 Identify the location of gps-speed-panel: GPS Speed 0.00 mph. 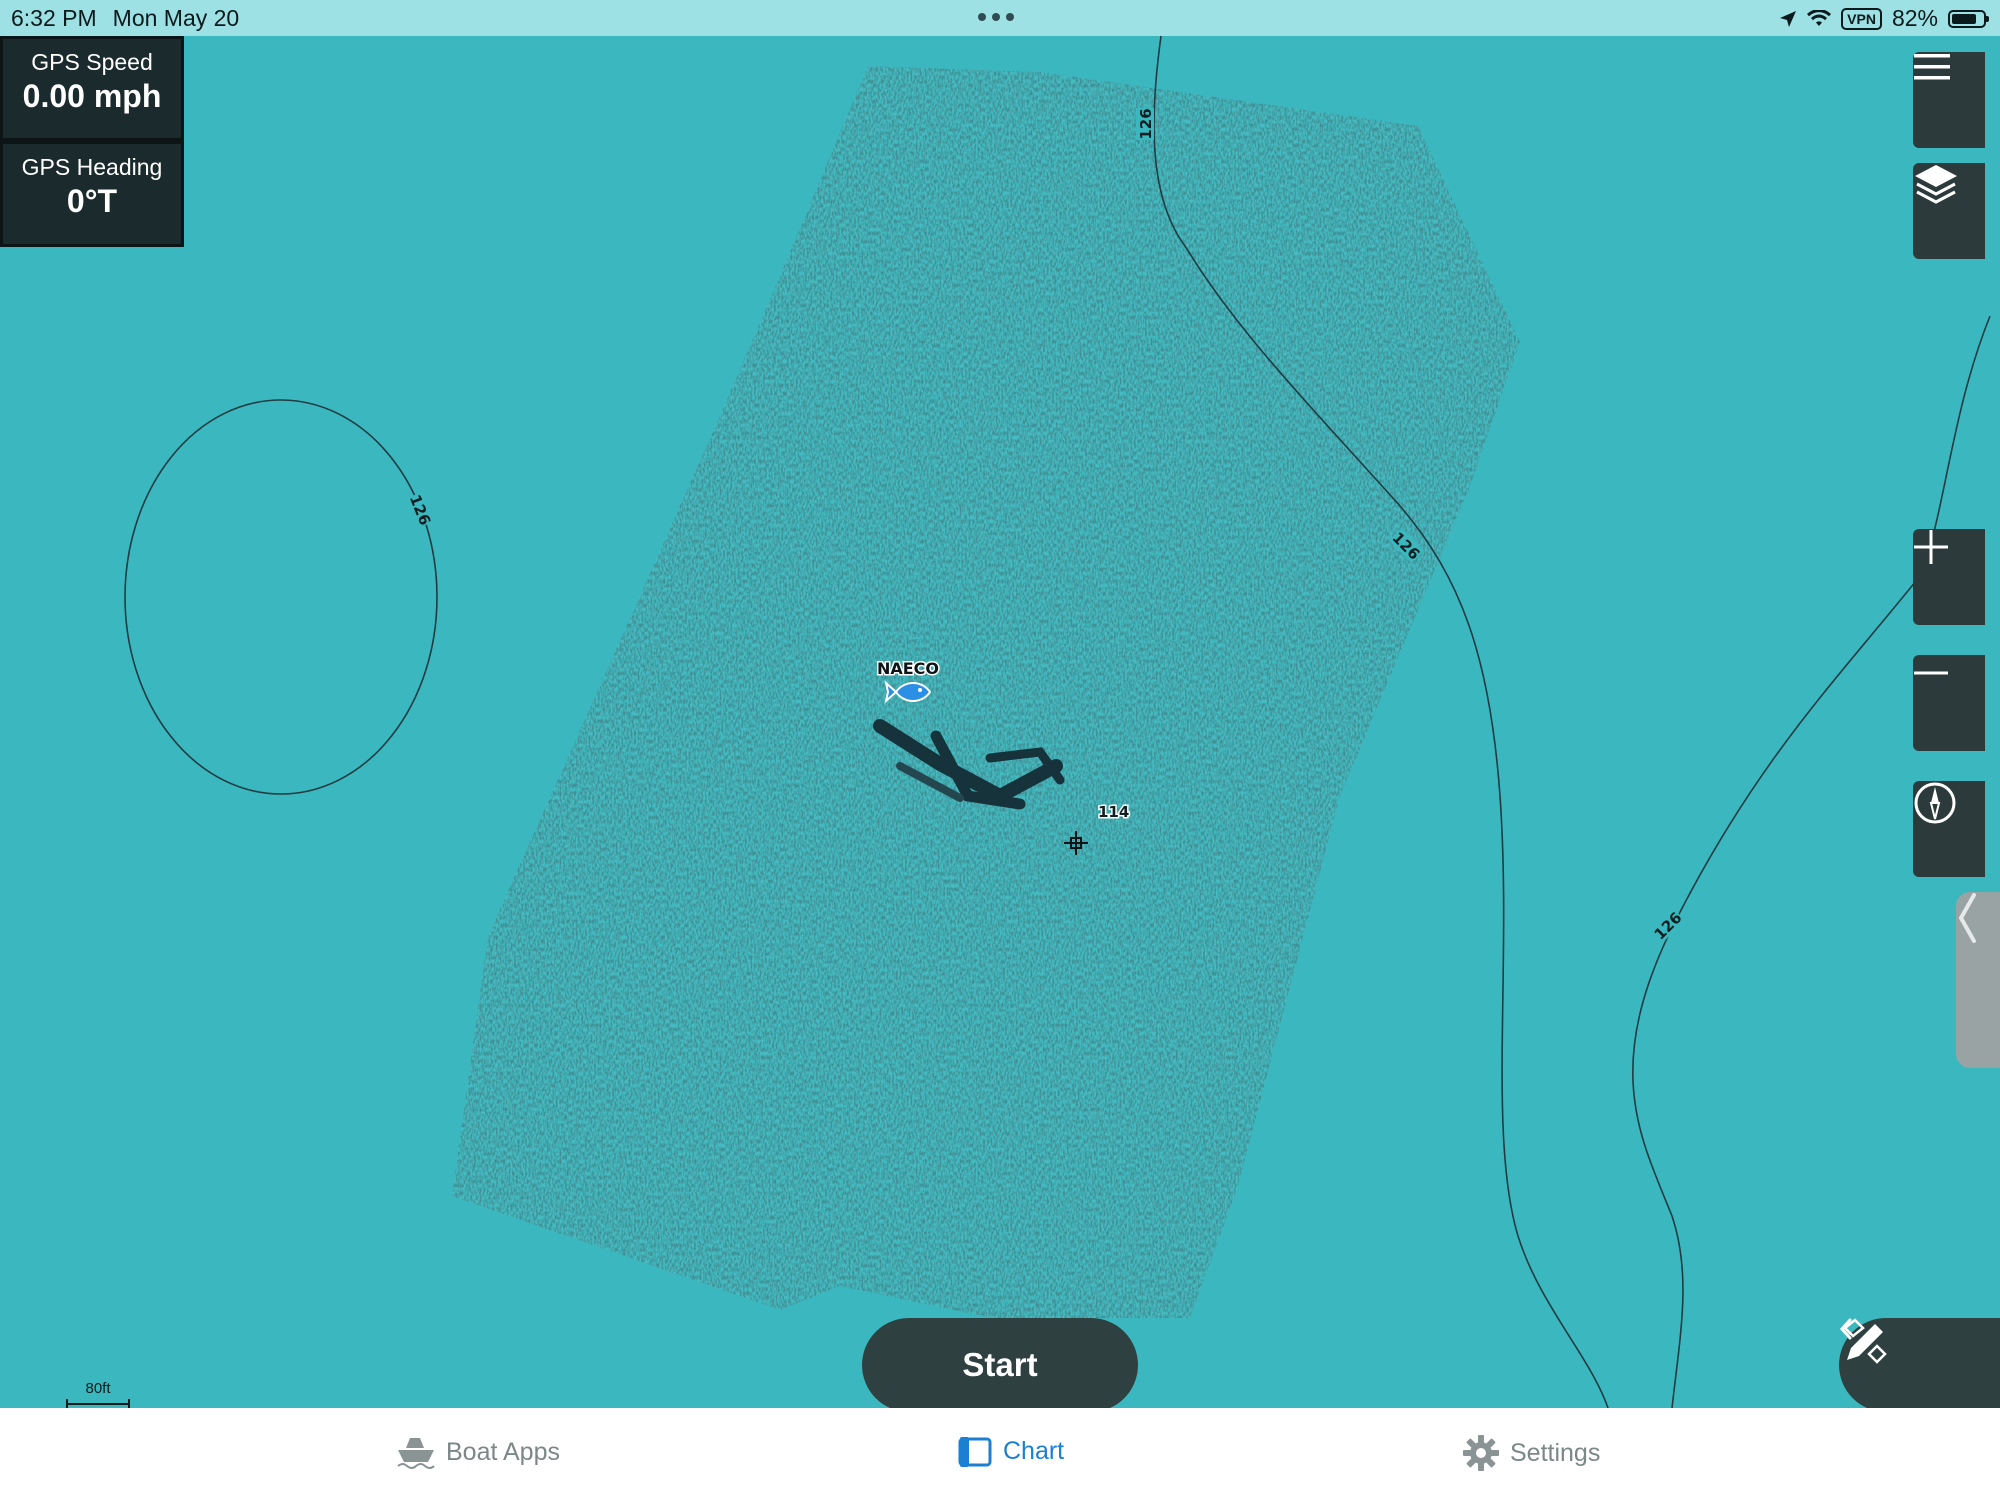
(92, 88).